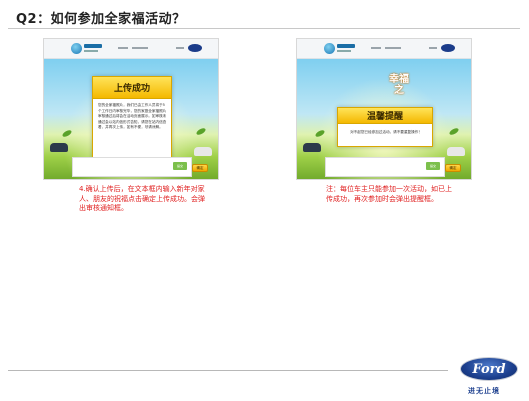 Image resolution: width=529 pixels, height=401 pixels. Describe the element at coordinates (385, 127) in the screenshot. I see `warm-reminder-dialog: 温馨提醒 对不起您已经参加过活动，请不要重复操作！` at that location.